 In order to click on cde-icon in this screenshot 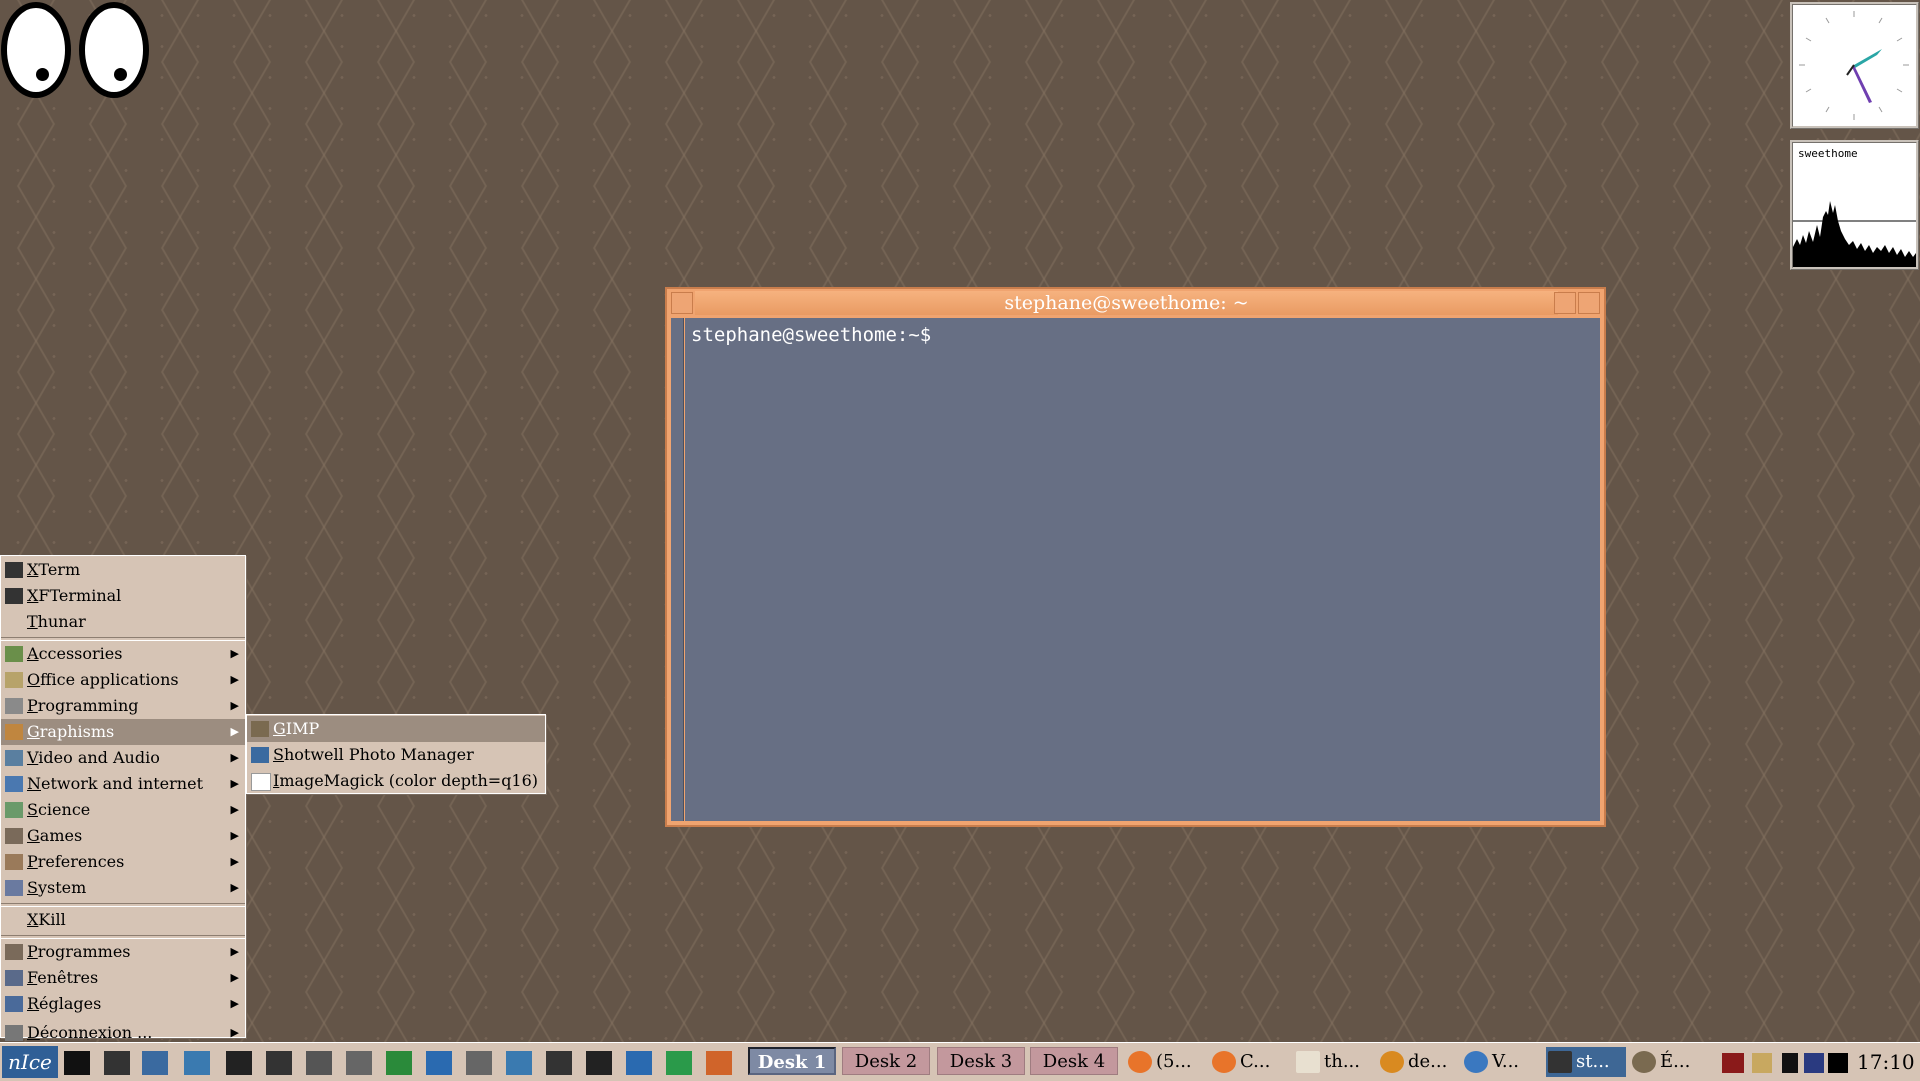, I will do `click(77, 1063)`.